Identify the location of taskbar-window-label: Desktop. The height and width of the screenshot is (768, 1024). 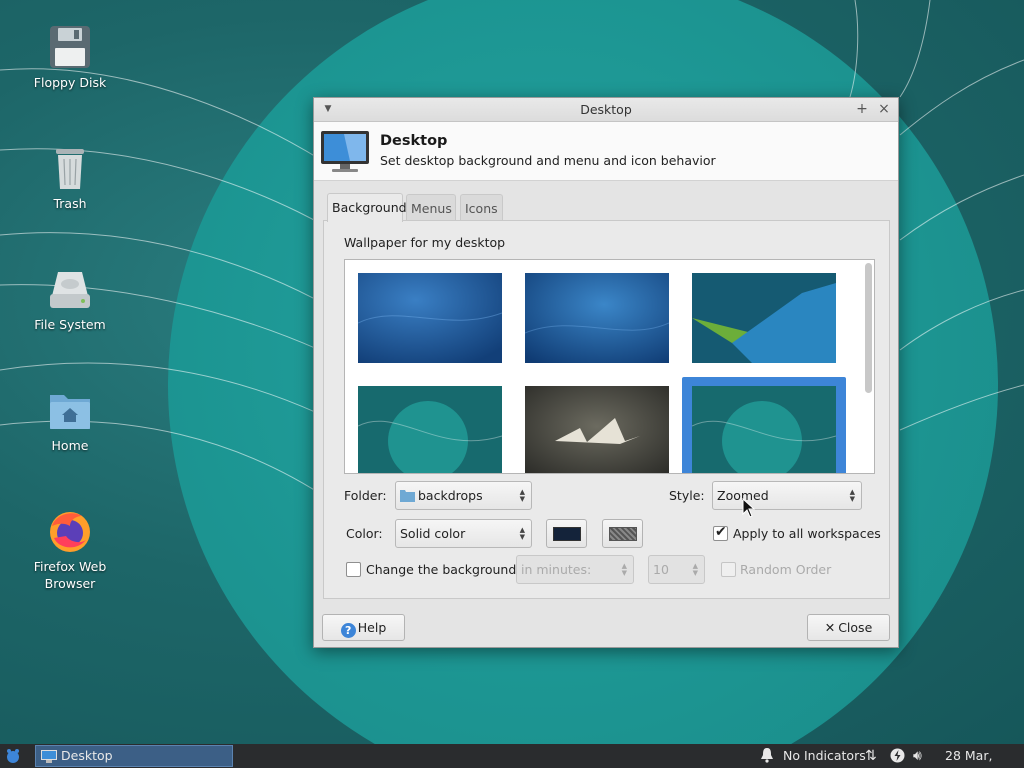
(87, 755).